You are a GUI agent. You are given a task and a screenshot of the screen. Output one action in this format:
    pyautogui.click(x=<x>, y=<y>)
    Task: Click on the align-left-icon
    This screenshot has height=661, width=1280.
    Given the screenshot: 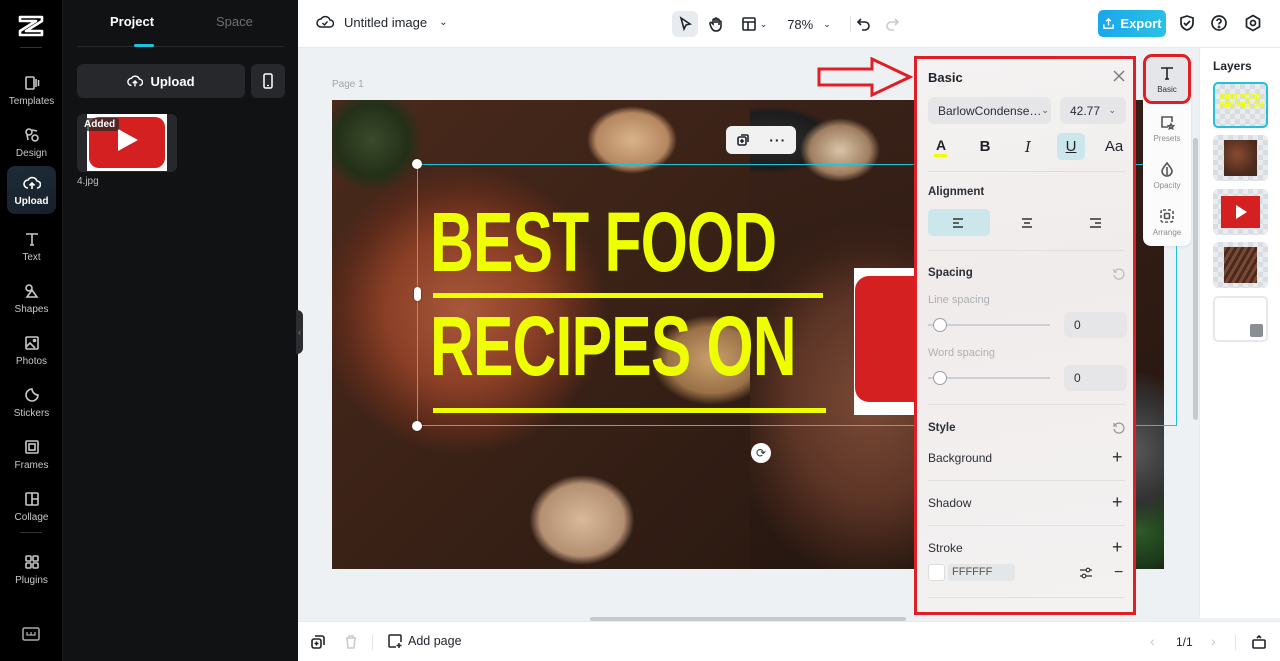 What is the action you would take?
    pyautogui.click(x=958, y=222)
    